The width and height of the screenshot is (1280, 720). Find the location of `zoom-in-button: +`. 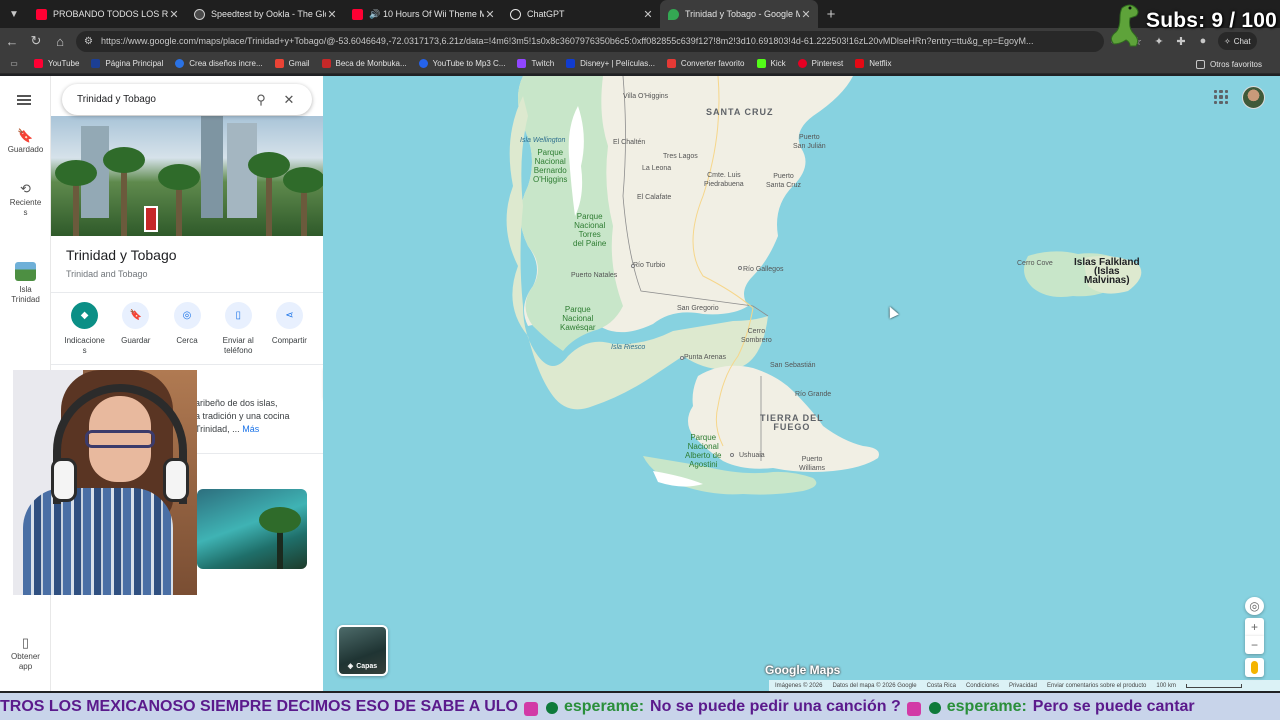

zoom-in-button: + is located at coordinates (1254, 627).